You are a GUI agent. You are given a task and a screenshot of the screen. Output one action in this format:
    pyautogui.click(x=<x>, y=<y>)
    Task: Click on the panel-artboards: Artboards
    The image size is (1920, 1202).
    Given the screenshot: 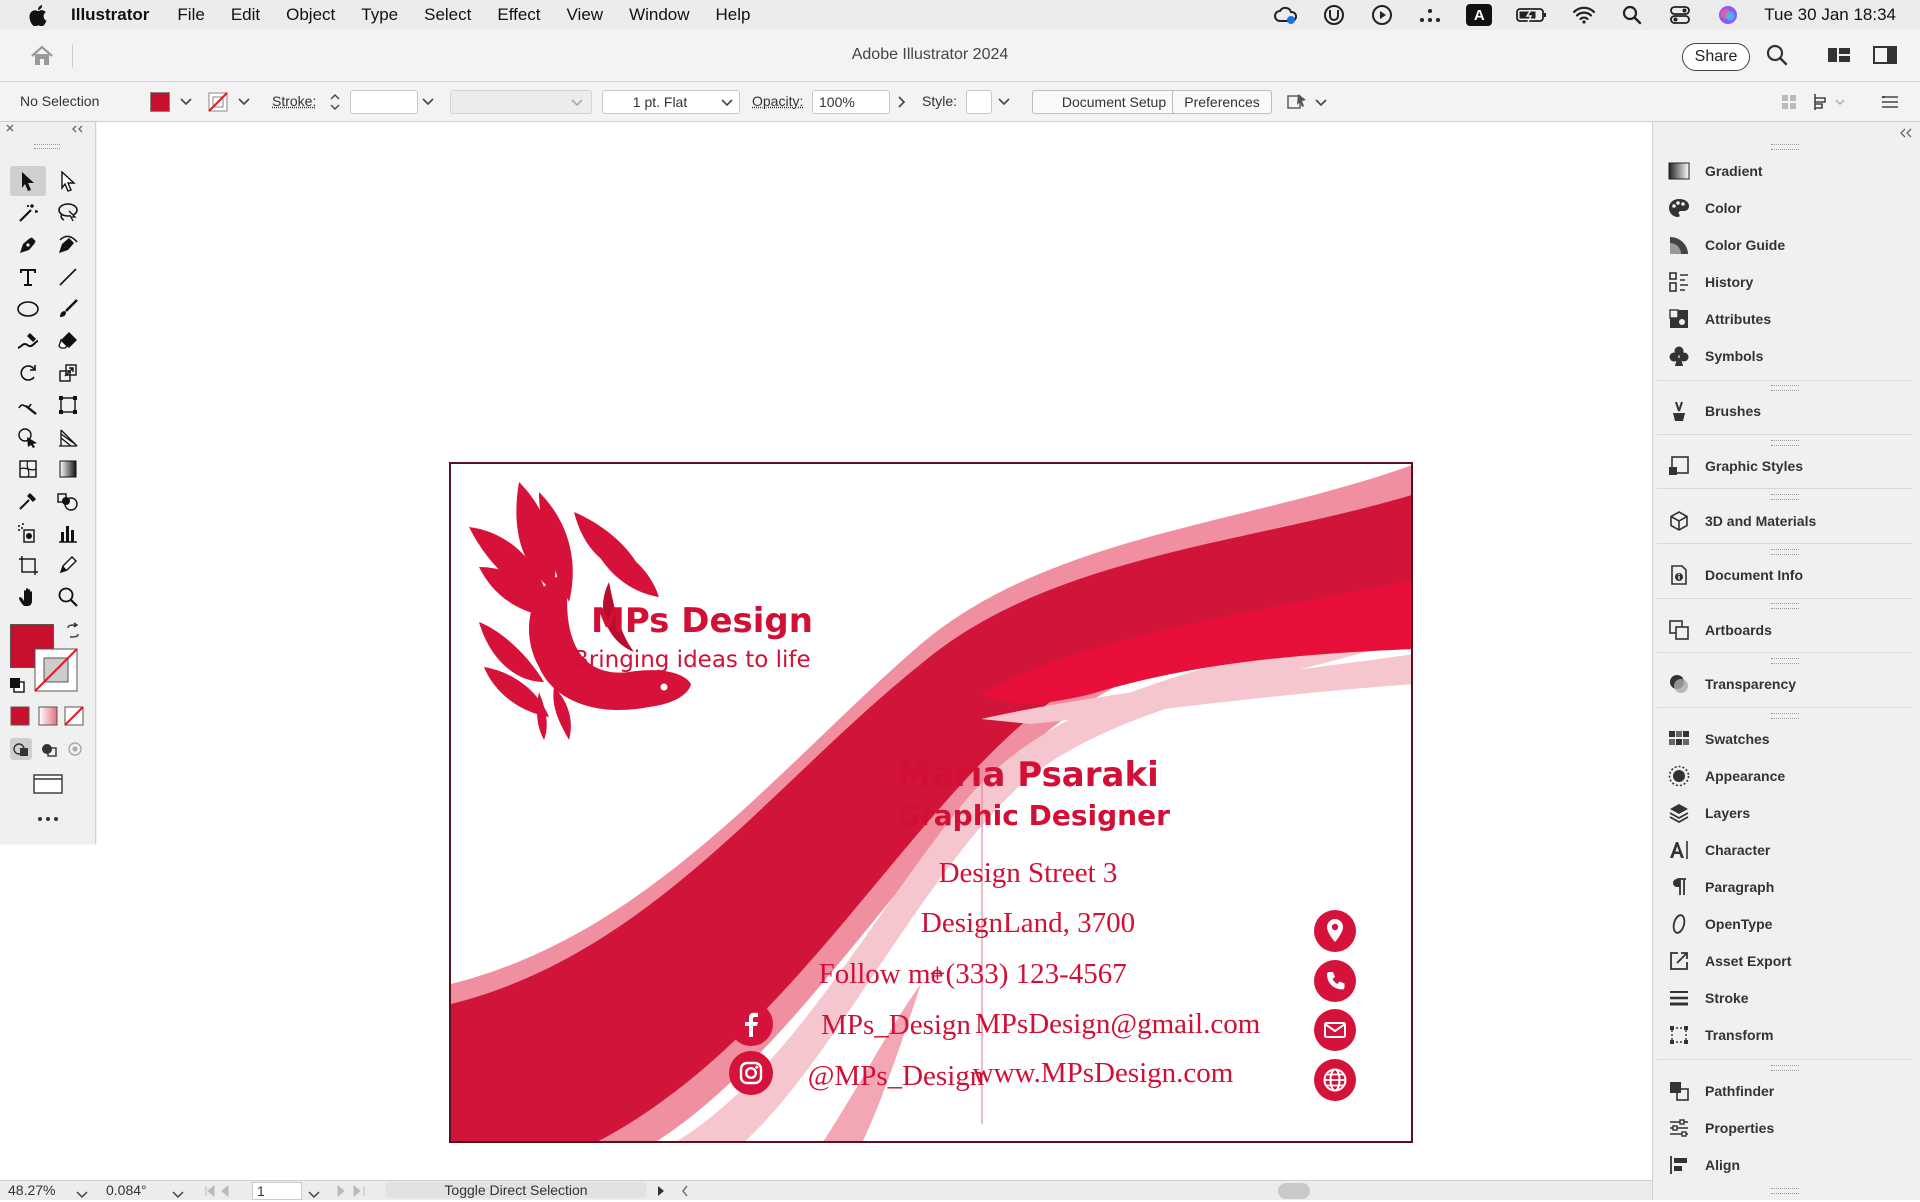 What is the action you would take?
    pyautogui.click(x=1719, y=630)
    